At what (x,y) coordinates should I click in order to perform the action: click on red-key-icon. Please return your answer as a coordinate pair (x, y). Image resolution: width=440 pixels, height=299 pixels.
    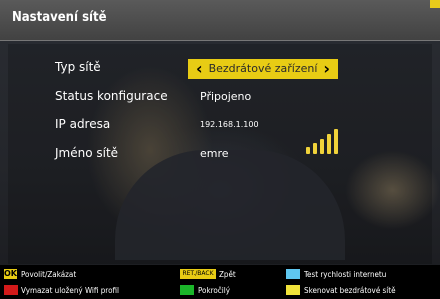
    Looking at the image, I should click on (11, 290).